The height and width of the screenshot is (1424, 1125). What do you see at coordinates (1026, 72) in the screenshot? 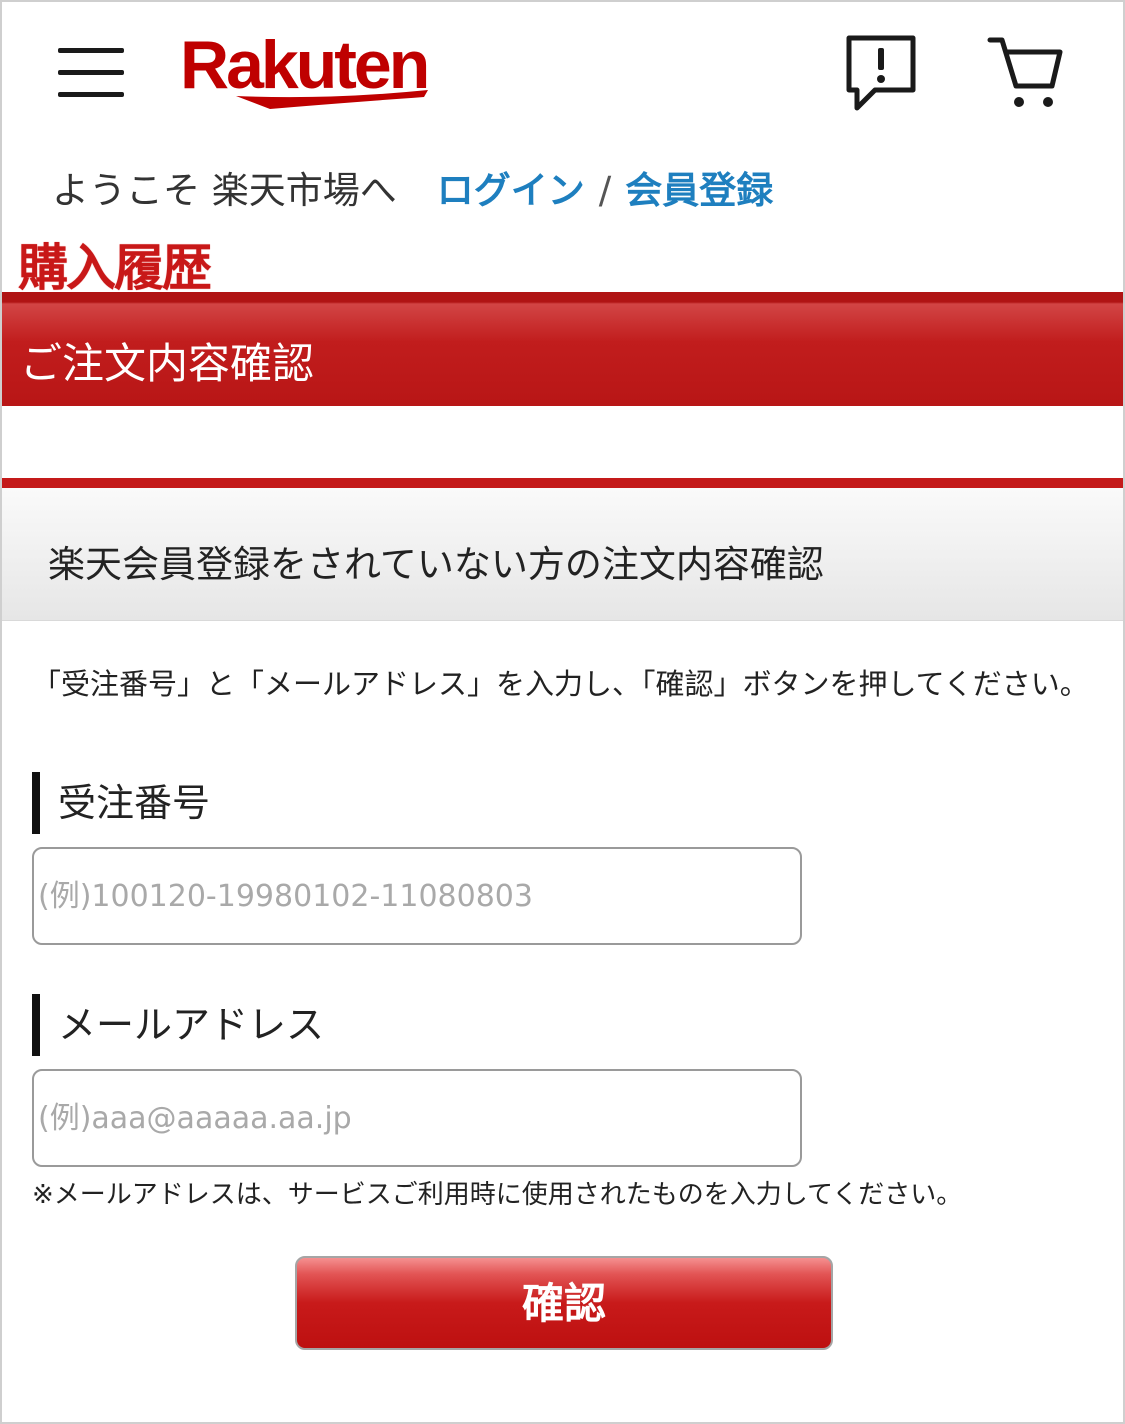
I see `shopping-cart-icon` at bounding box center [1026, 72].